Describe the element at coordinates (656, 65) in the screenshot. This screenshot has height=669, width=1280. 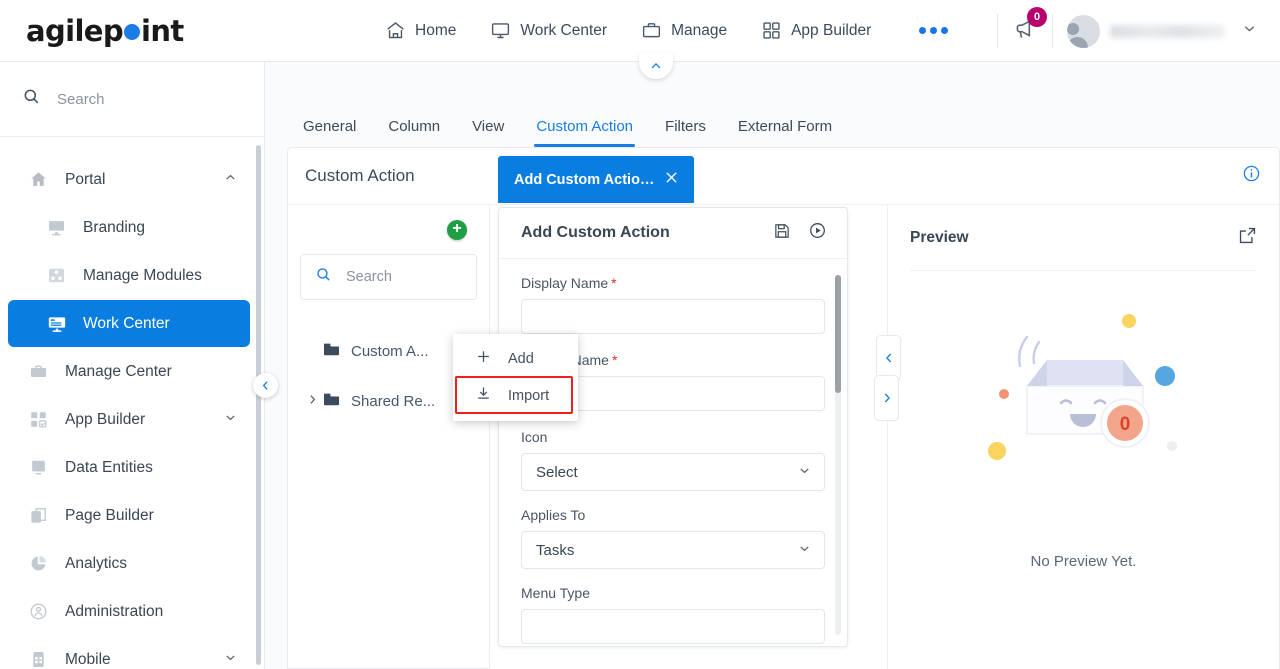
I see `header-collapse-button` at that location.